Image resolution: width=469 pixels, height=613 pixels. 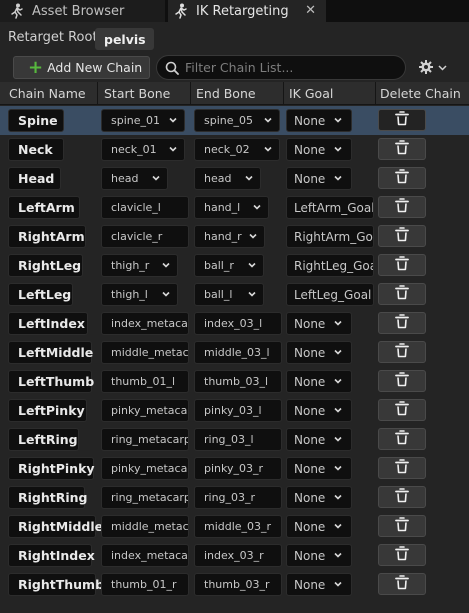 What do you see at coordinates (238, 555) in the screenshot?
I see `end-bone-dropdown: index_03_r` at bounding box center [238, 555].